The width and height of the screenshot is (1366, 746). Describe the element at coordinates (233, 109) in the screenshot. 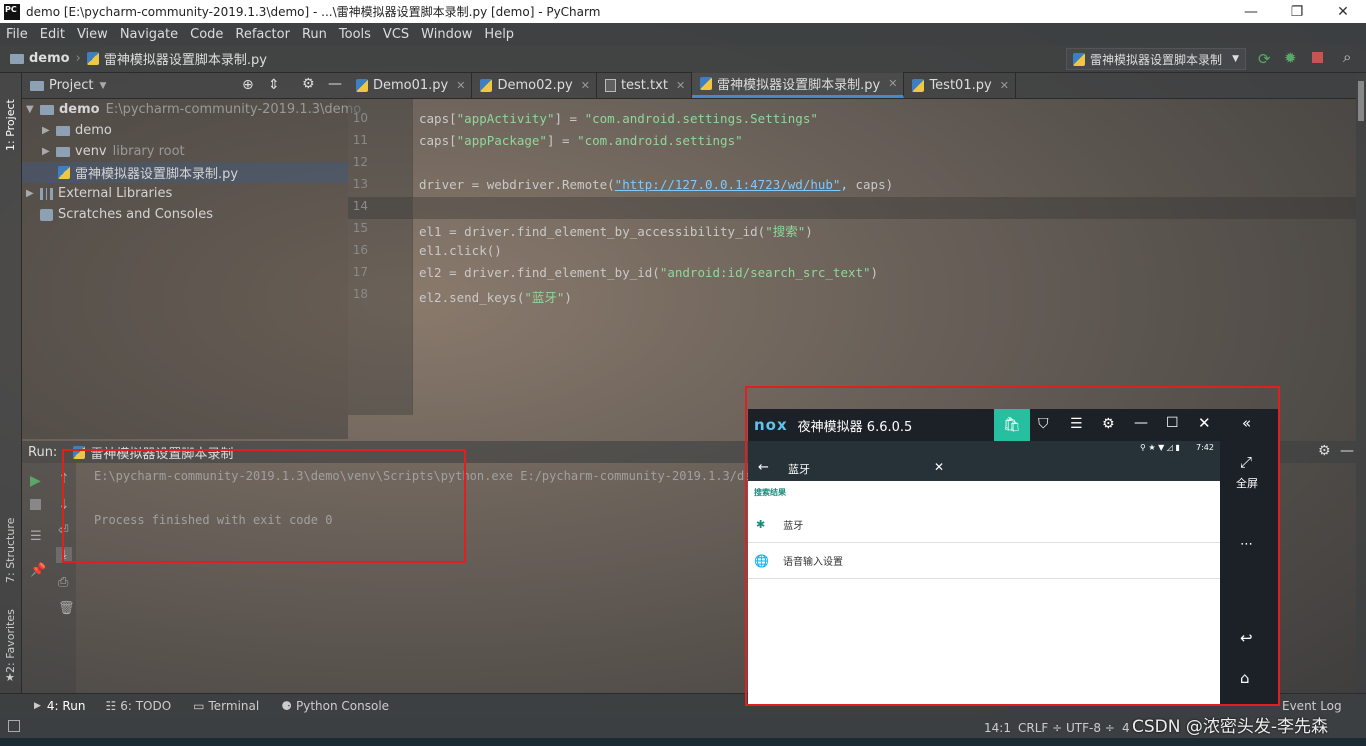

I see `tree-item-path: E:\pycharm-community-2019.1.3\demo` at that location.